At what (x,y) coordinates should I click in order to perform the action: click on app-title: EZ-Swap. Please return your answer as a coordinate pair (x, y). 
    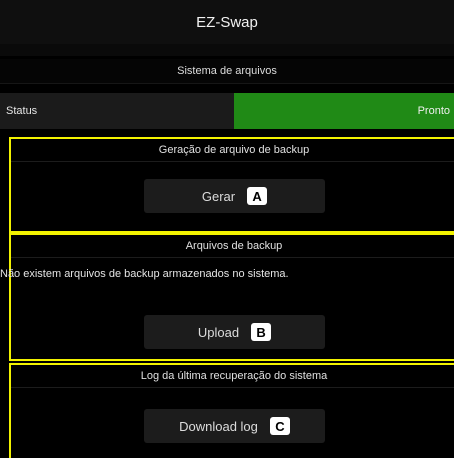
    Looking at the image, I should click on (227, 22).